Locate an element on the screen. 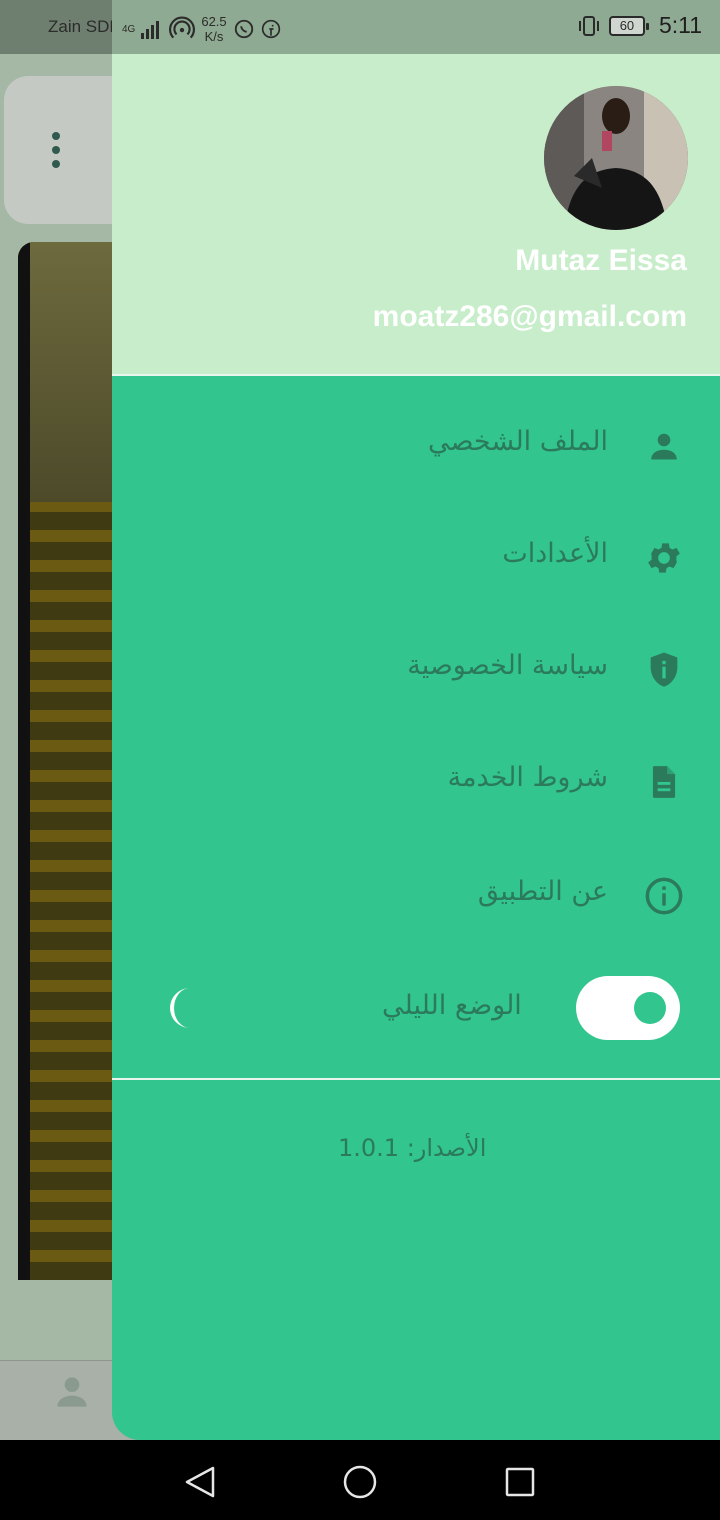  user-name: Mutaz Eissa is located at coordinates (601, 260).